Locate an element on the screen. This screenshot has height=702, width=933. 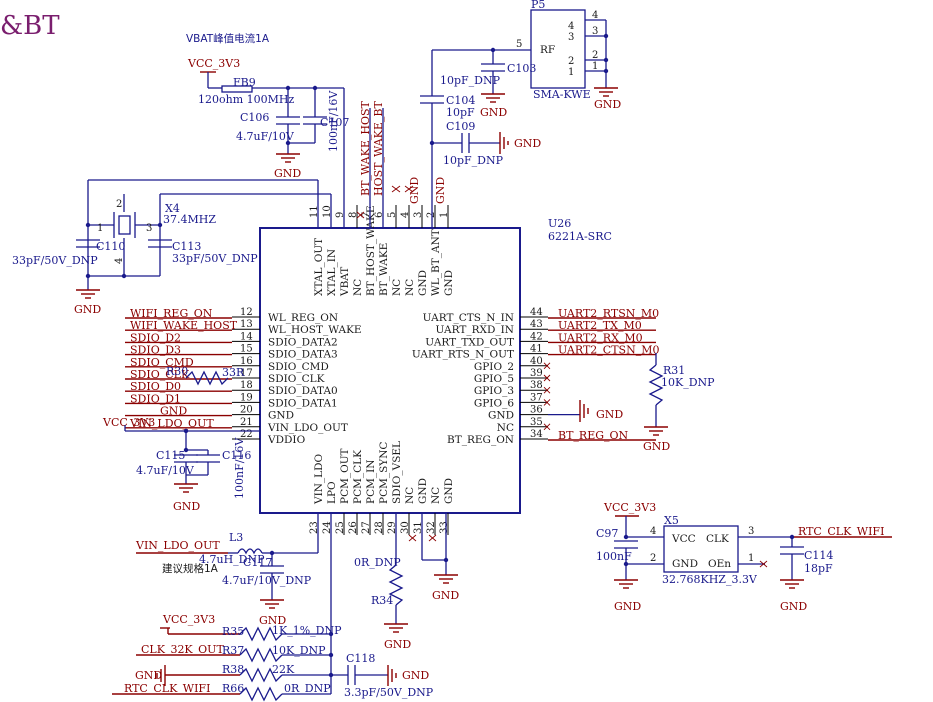
net-host-wake-bt: HOST_WAKE_BT is located at coordinates (378, 148).